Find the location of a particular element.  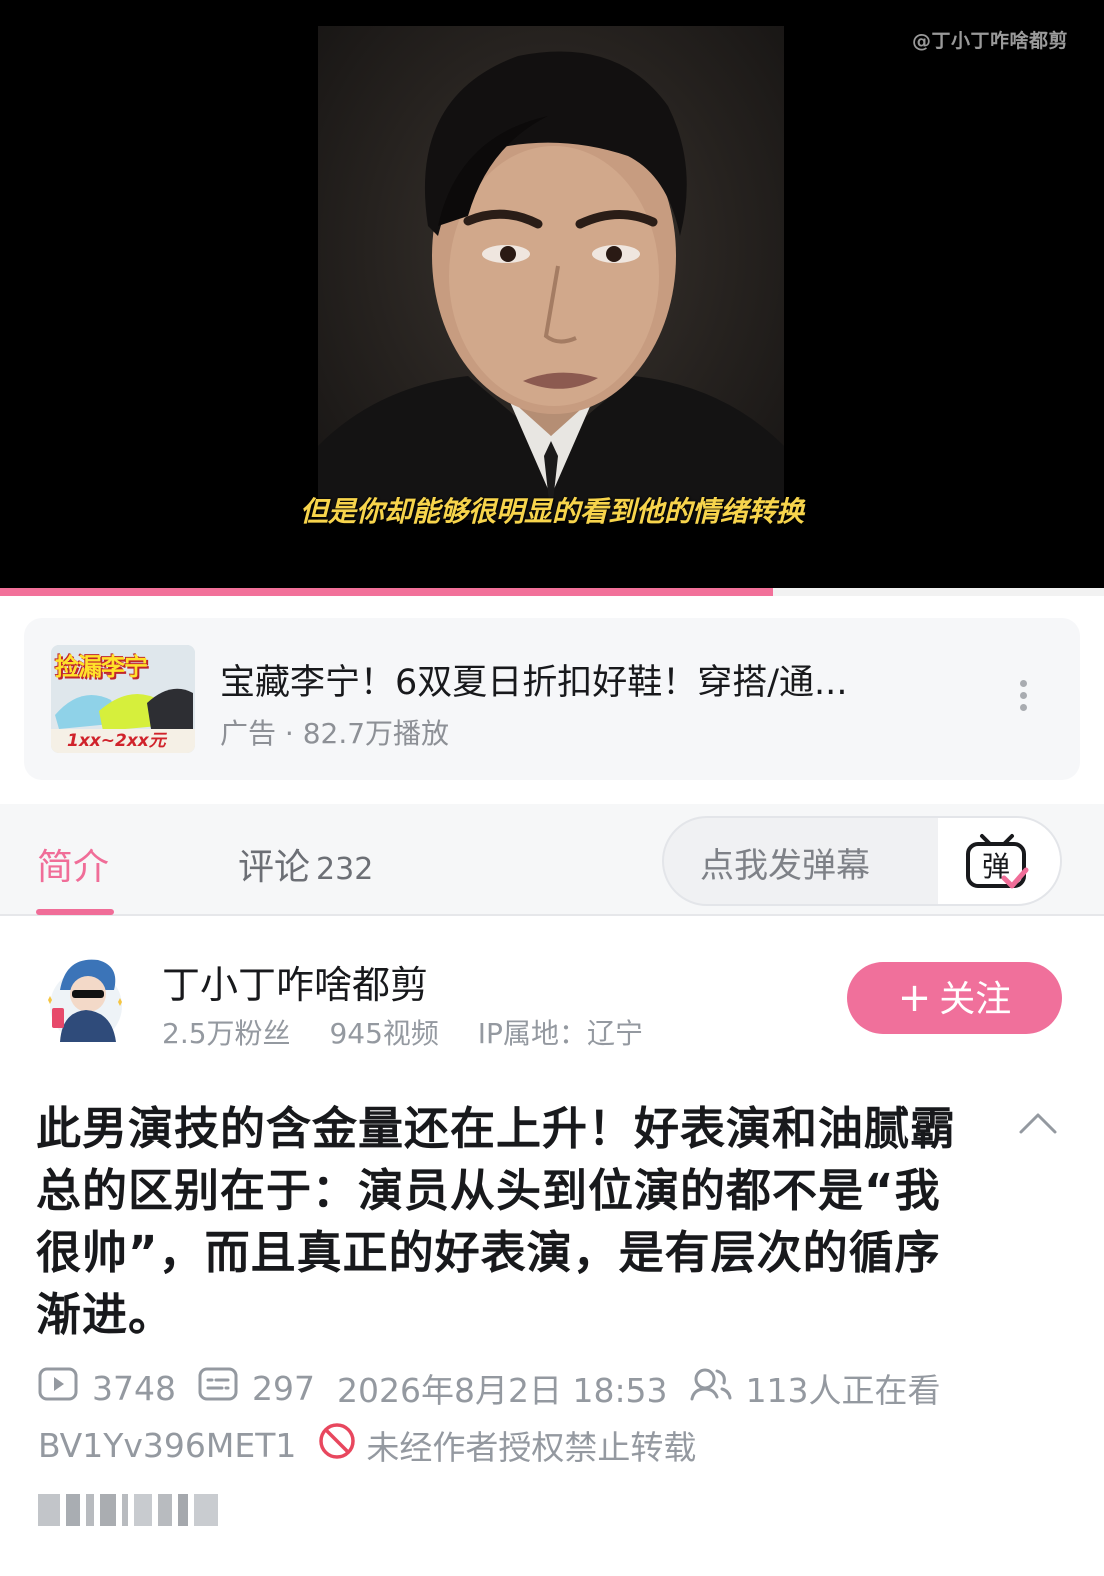

uploader-avatar is located at coordinates (83, 997).